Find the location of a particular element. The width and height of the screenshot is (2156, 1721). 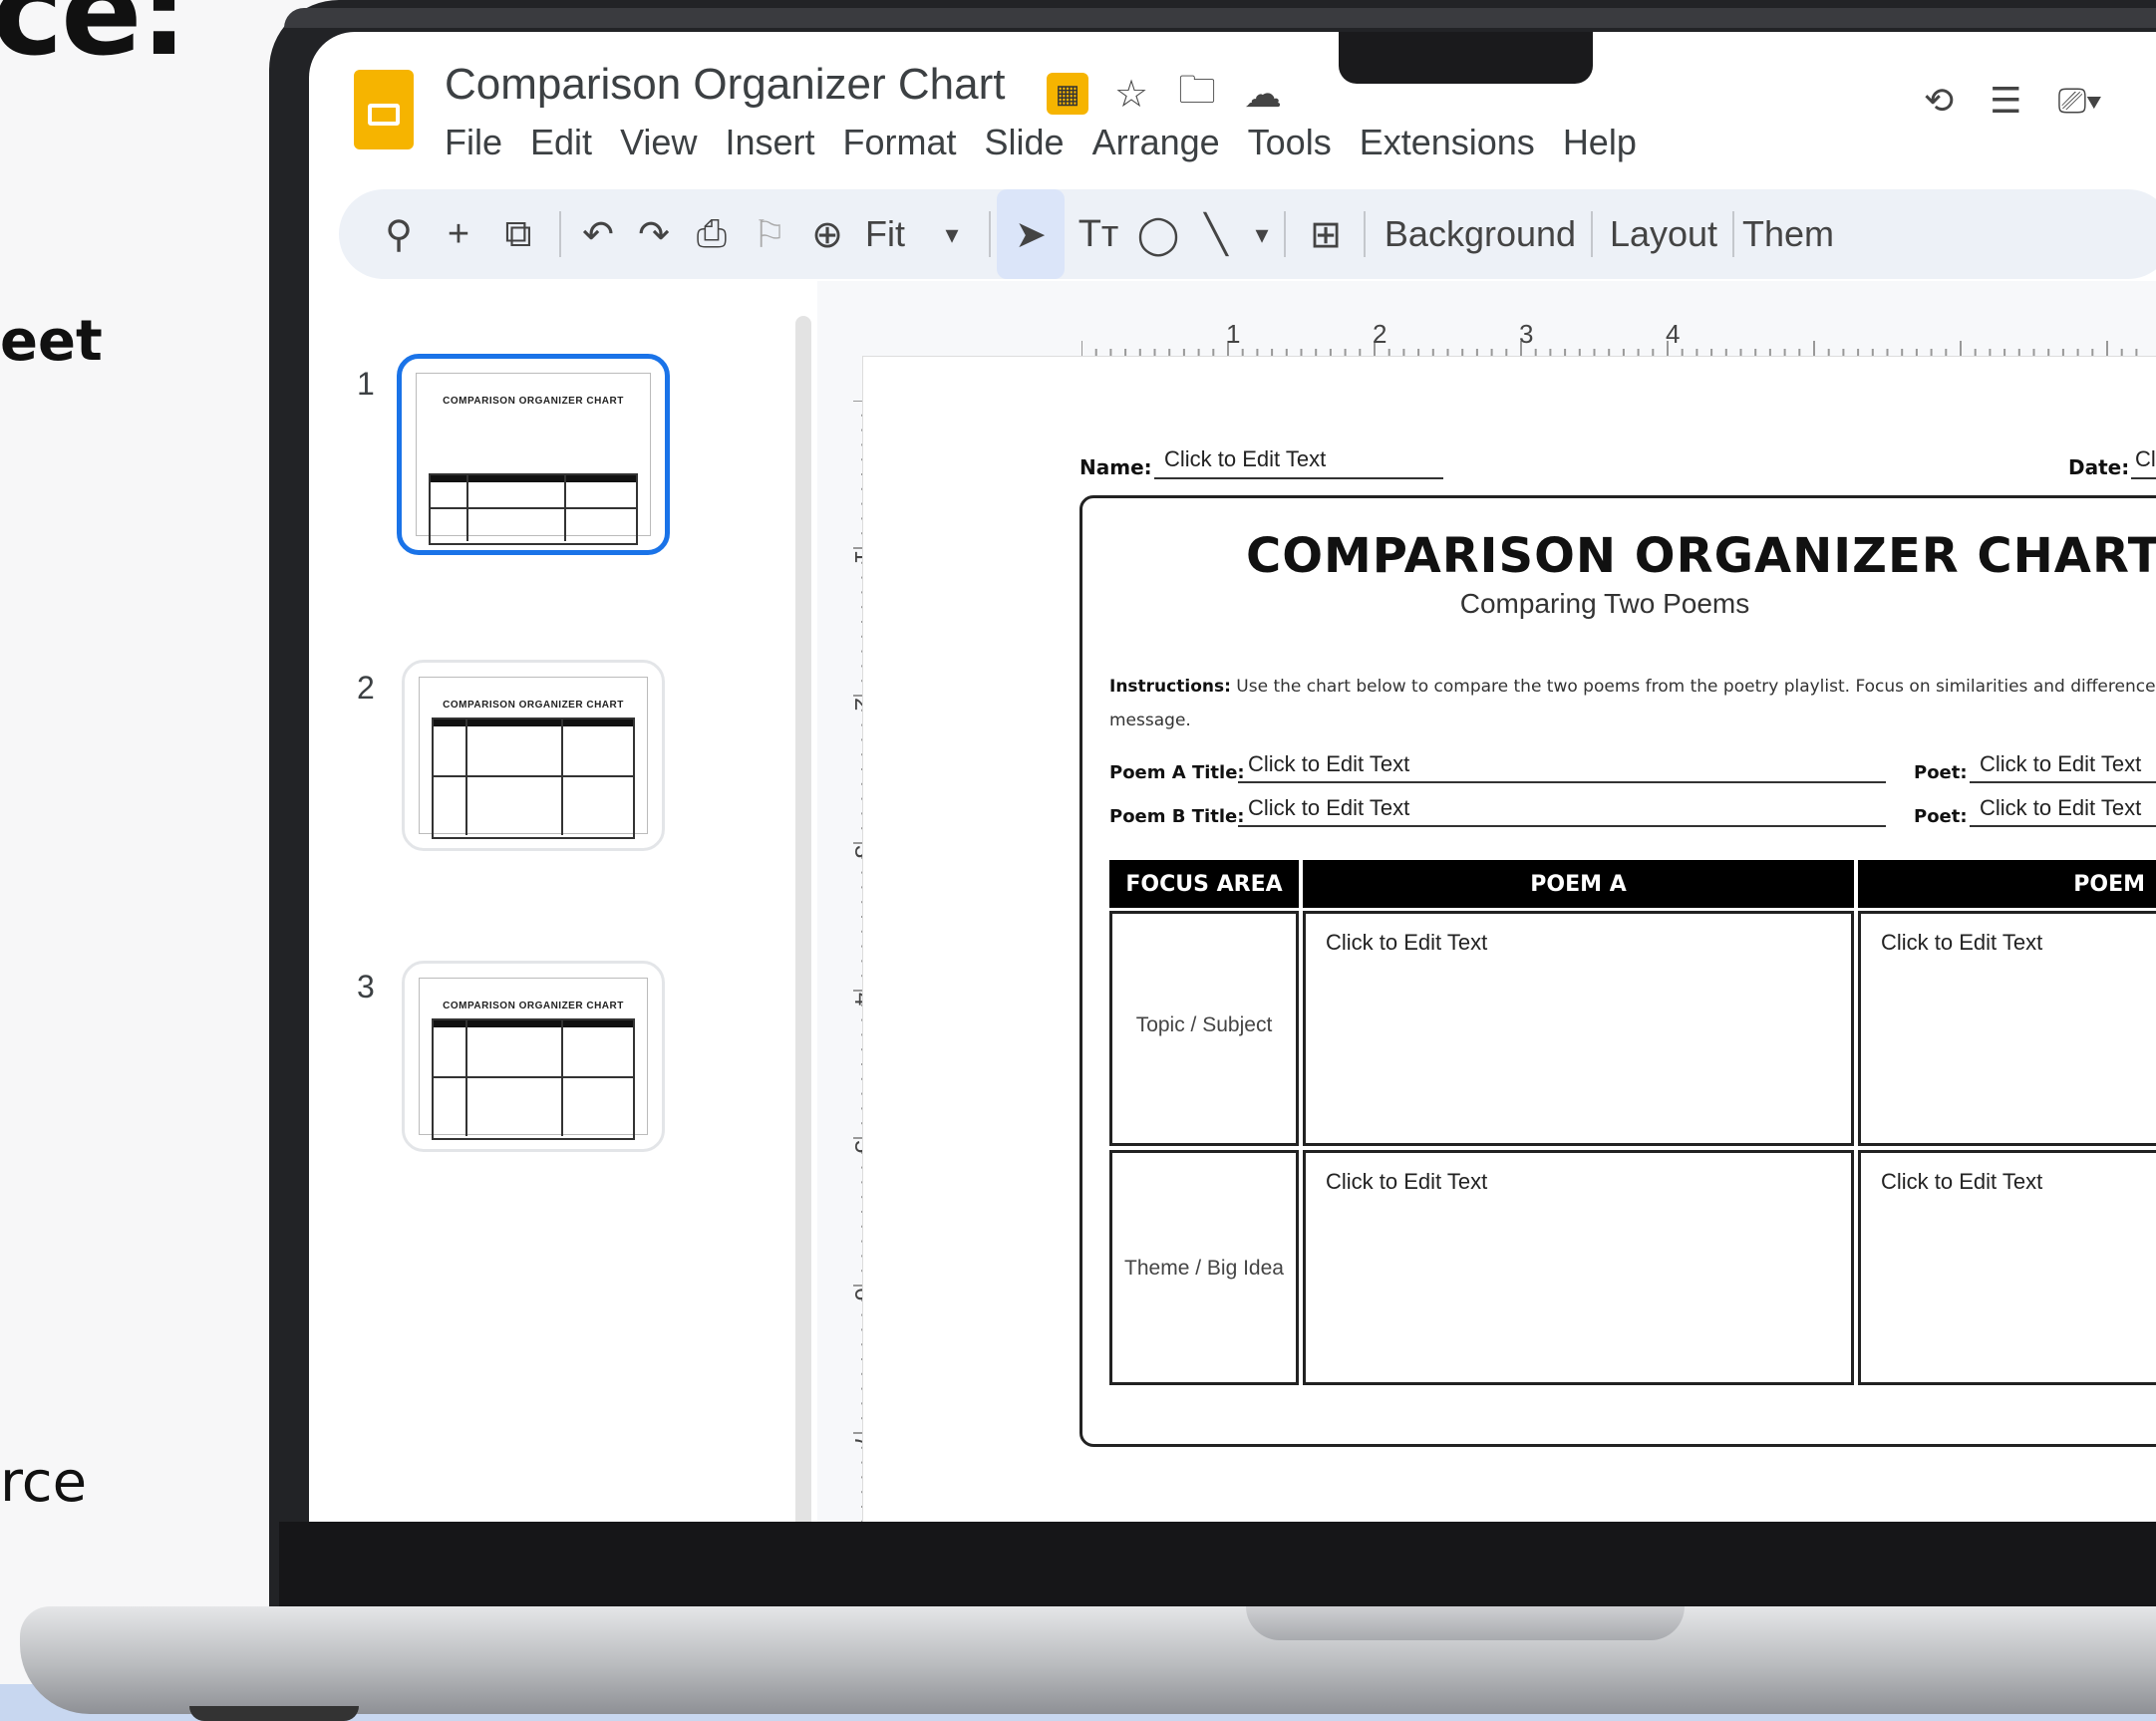

menu-extensions: Extensions is located at coordinates (1447, 142).